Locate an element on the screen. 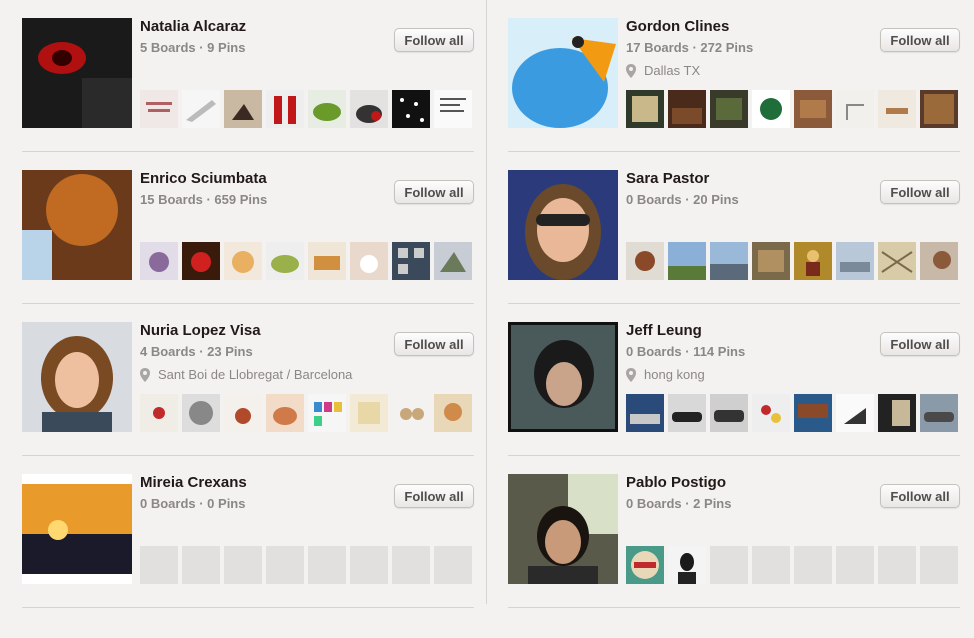 This screenshot has width=974, height=638. user-stats: 0 Boards · 20 Pins is located at coordinates (682, 199).